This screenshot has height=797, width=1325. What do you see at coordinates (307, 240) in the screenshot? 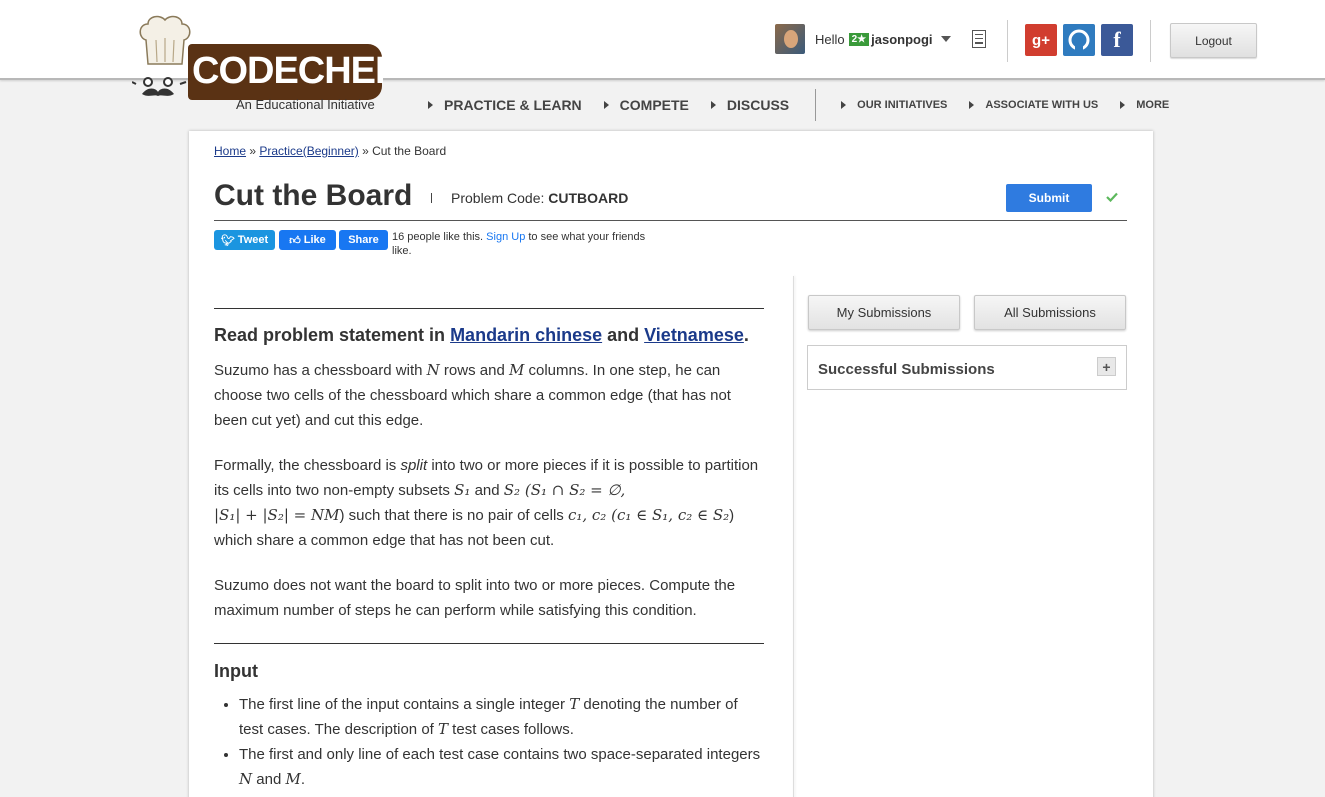
I see `facebook-like-button: 👍︎ Like` at bounding box center [307, 240].